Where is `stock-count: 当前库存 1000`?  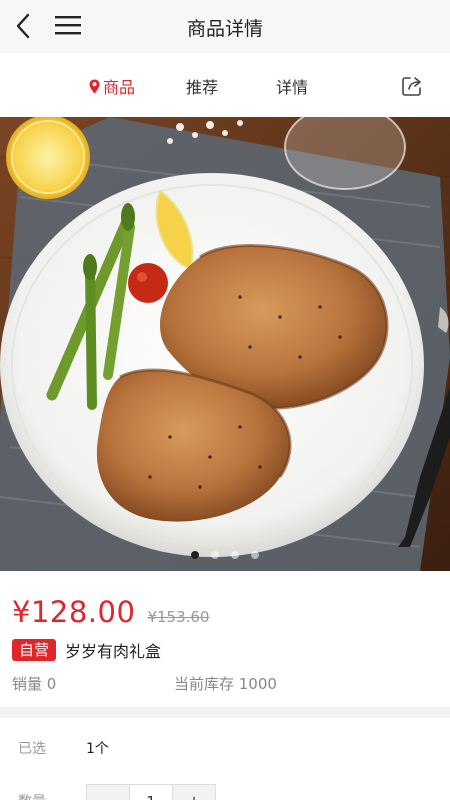
stock-count: 当前库存 1000 is located at coordinates (225, 684).